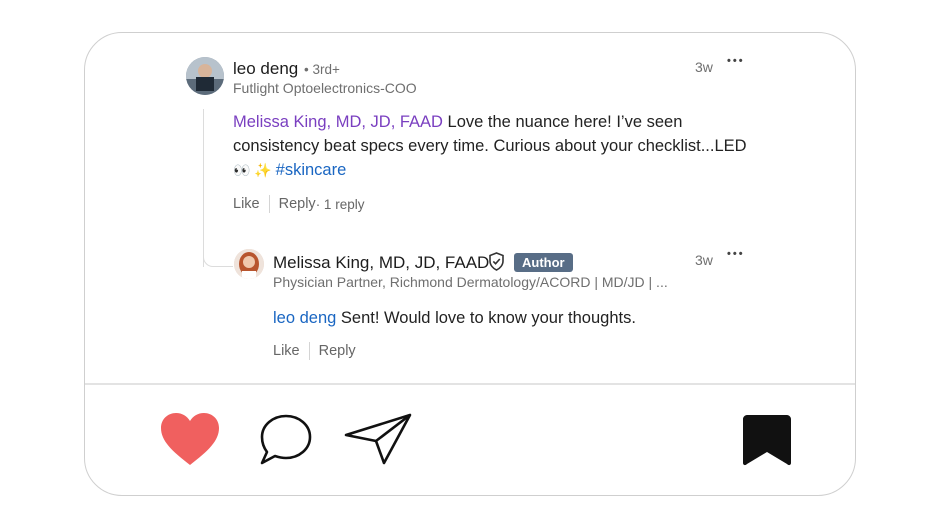 This screenshot has width=940, height=529. I want to click on comment-actions: Like Reply · 1 reply, so click(298, 204).